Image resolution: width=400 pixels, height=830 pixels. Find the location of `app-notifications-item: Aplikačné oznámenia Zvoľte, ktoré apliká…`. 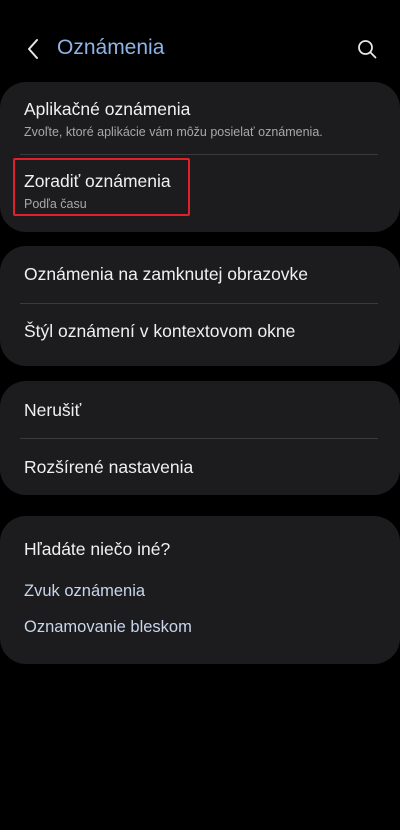

app-notifications-item: Aplikačné oznámenia Zvoľte, ktoré apliká… is located at coordinates (201, 119).